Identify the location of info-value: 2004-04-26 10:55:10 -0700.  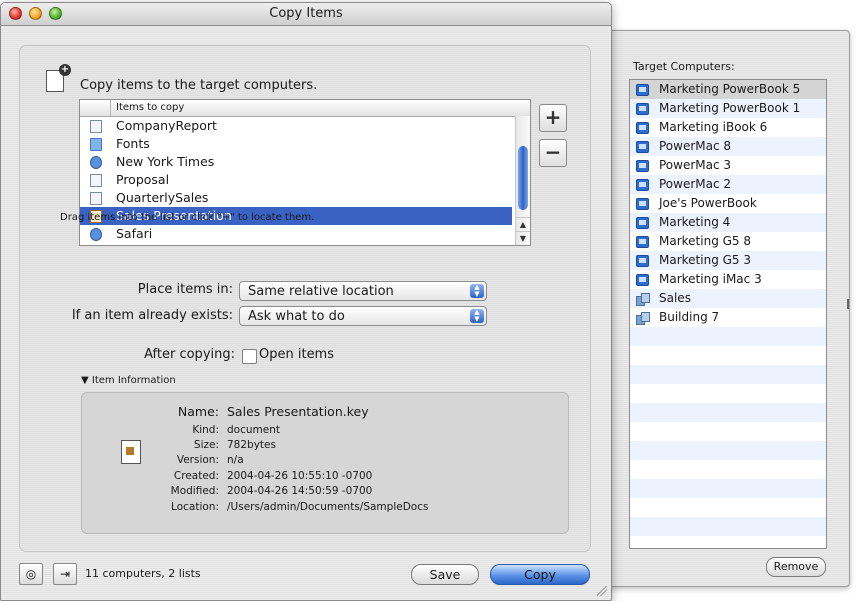
(300, 476).